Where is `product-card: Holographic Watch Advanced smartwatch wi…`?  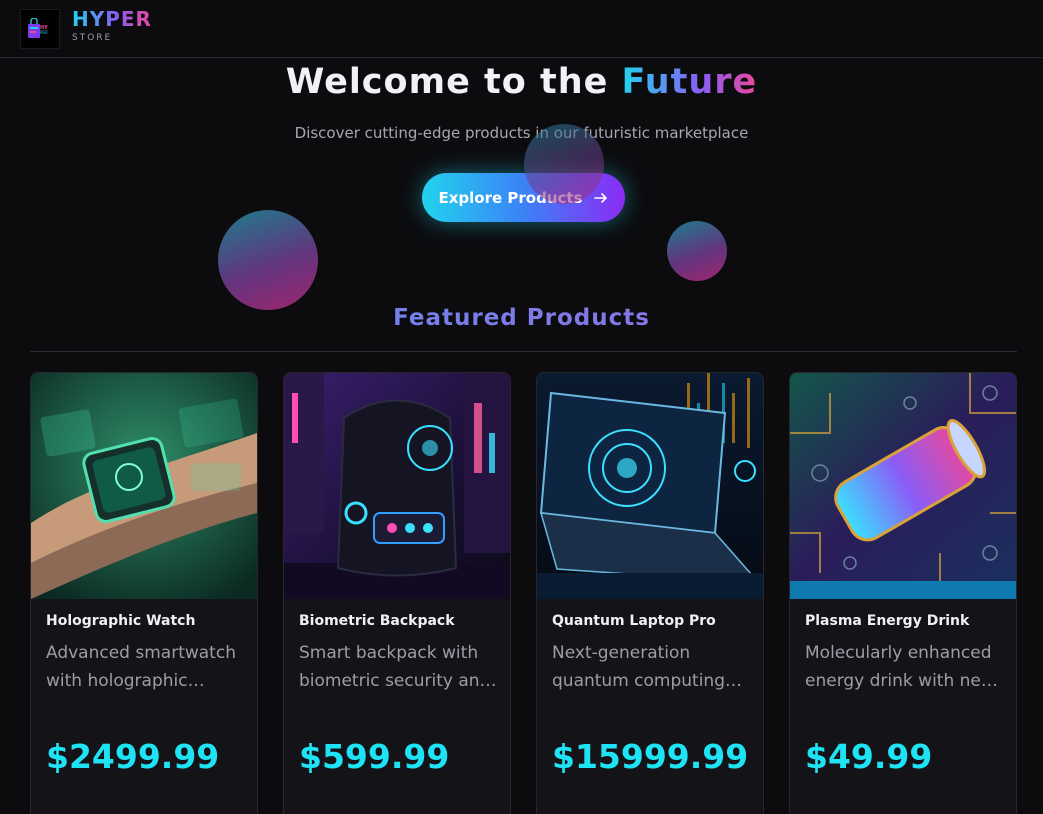 product-card: Holographic Watch Advanced smartwatch wi… is located at coordinates (144, 593).